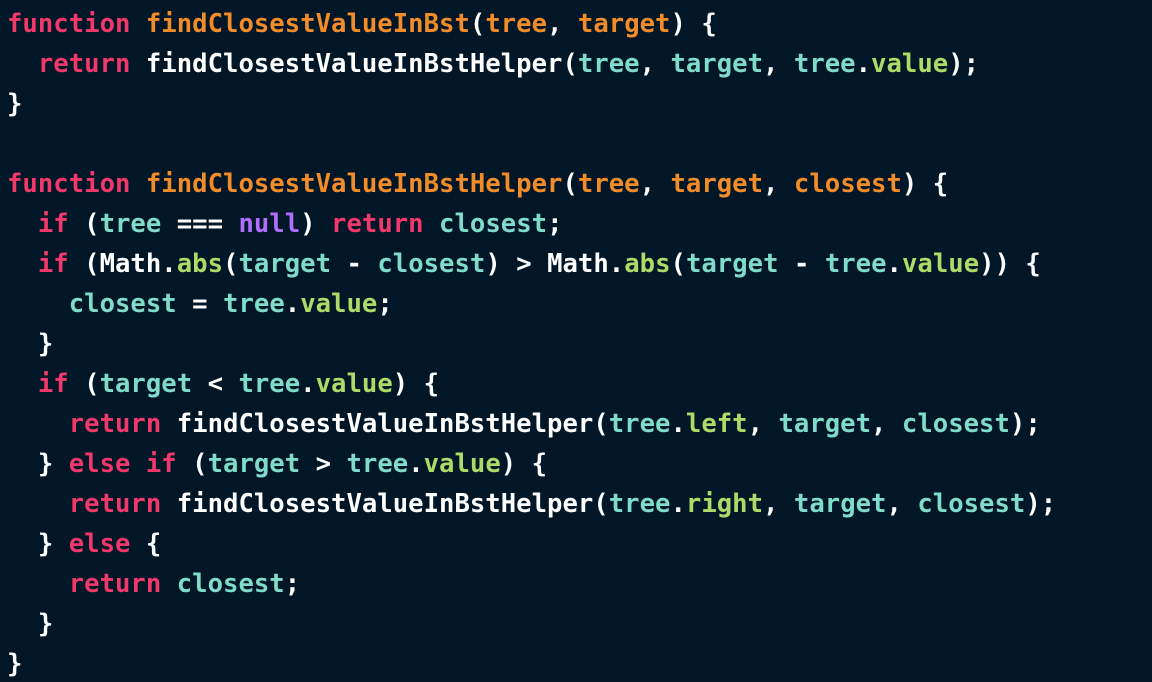 This screenshot has width=1152, height=682. I want to click on code-line: closest = tree.value;, so click(579, 304).